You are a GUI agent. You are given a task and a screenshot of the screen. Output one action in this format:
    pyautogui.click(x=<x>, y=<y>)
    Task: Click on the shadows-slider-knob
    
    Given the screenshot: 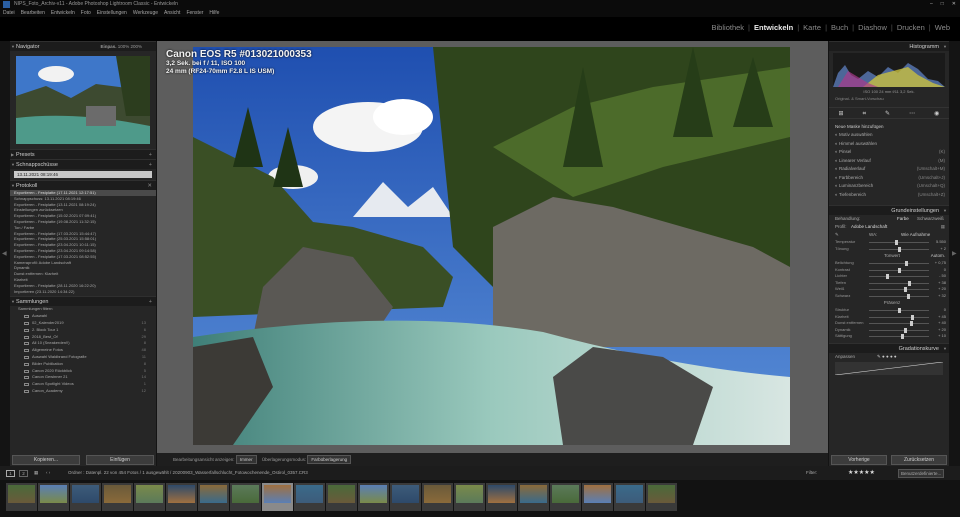 What is the action you would take?
    pyautogui.click(x=910, y=283)
    